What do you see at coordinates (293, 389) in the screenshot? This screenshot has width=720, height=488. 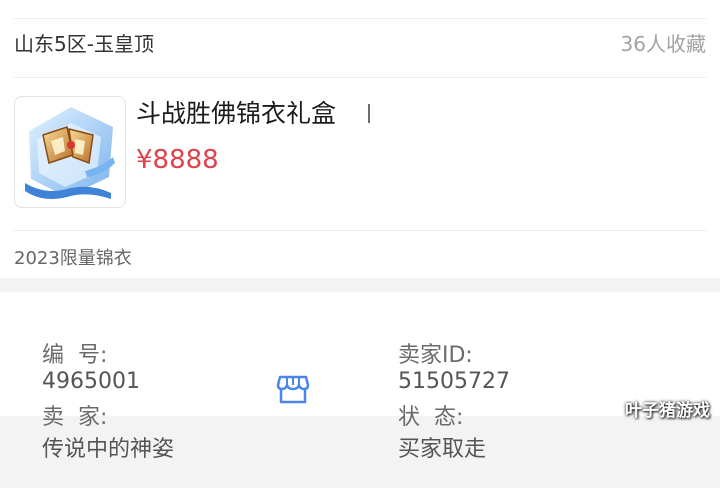 I see `shop-icon` at bounding box center [293, 389].